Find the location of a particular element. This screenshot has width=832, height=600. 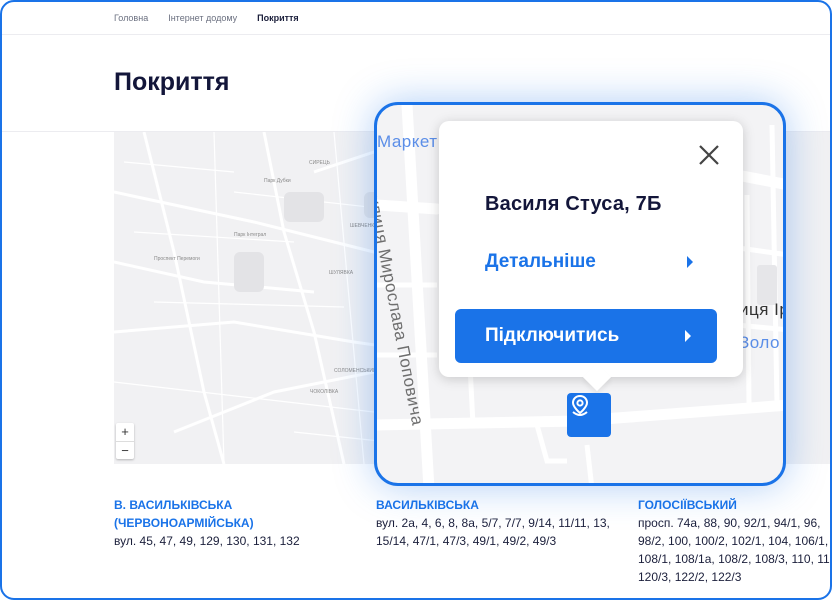

district-name: ВАСИЛЬКІВСЬКА is located at coordinates (493, 505).